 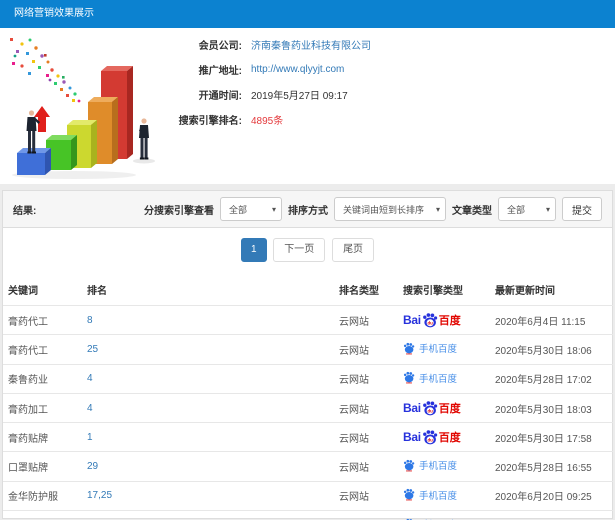 I want to click on sort-order-select: 关键词由短到长排序 ▾, so click(x=390, y=209).